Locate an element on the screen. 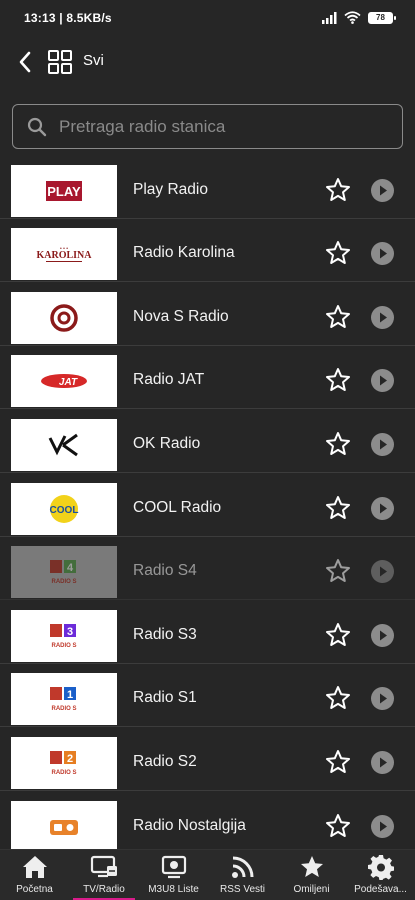  station-row: Nova S Radio is located at coordinates (207, 317).